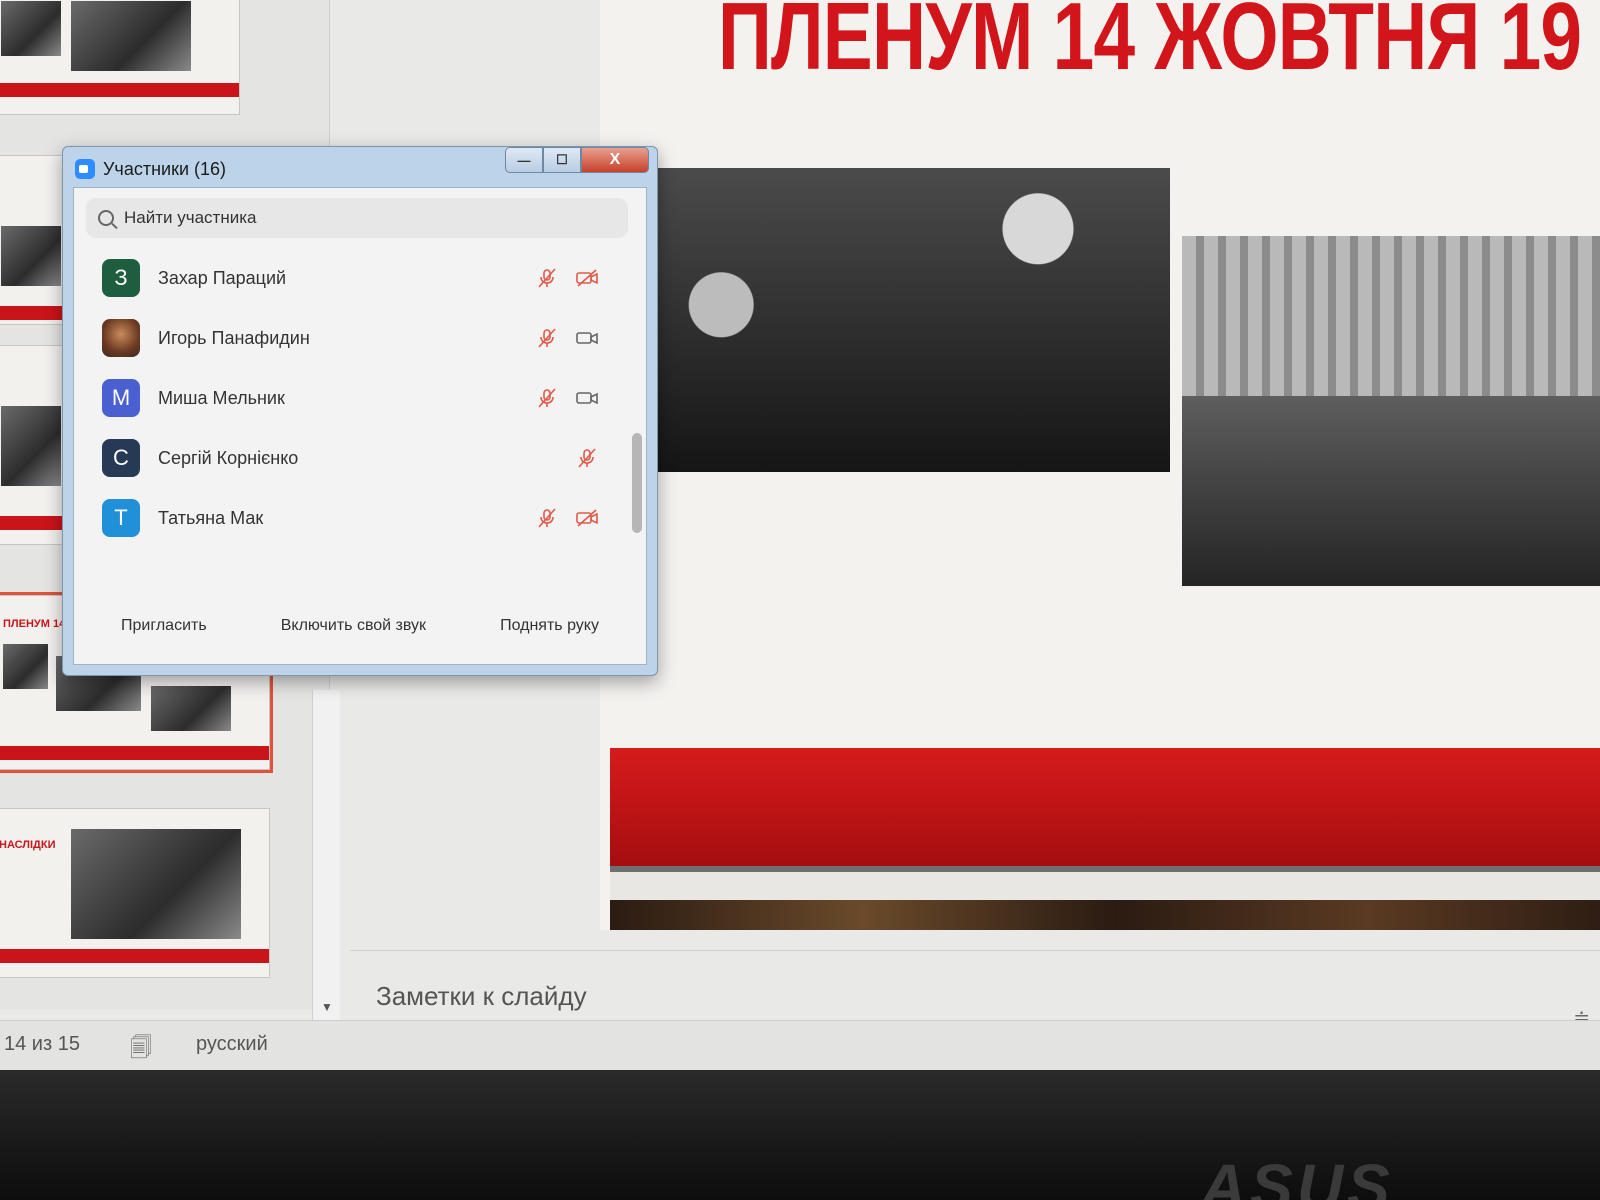 This screenshot has height=1200, width=1600. I want to click on window-title: Участники (16), so click(165, 168).